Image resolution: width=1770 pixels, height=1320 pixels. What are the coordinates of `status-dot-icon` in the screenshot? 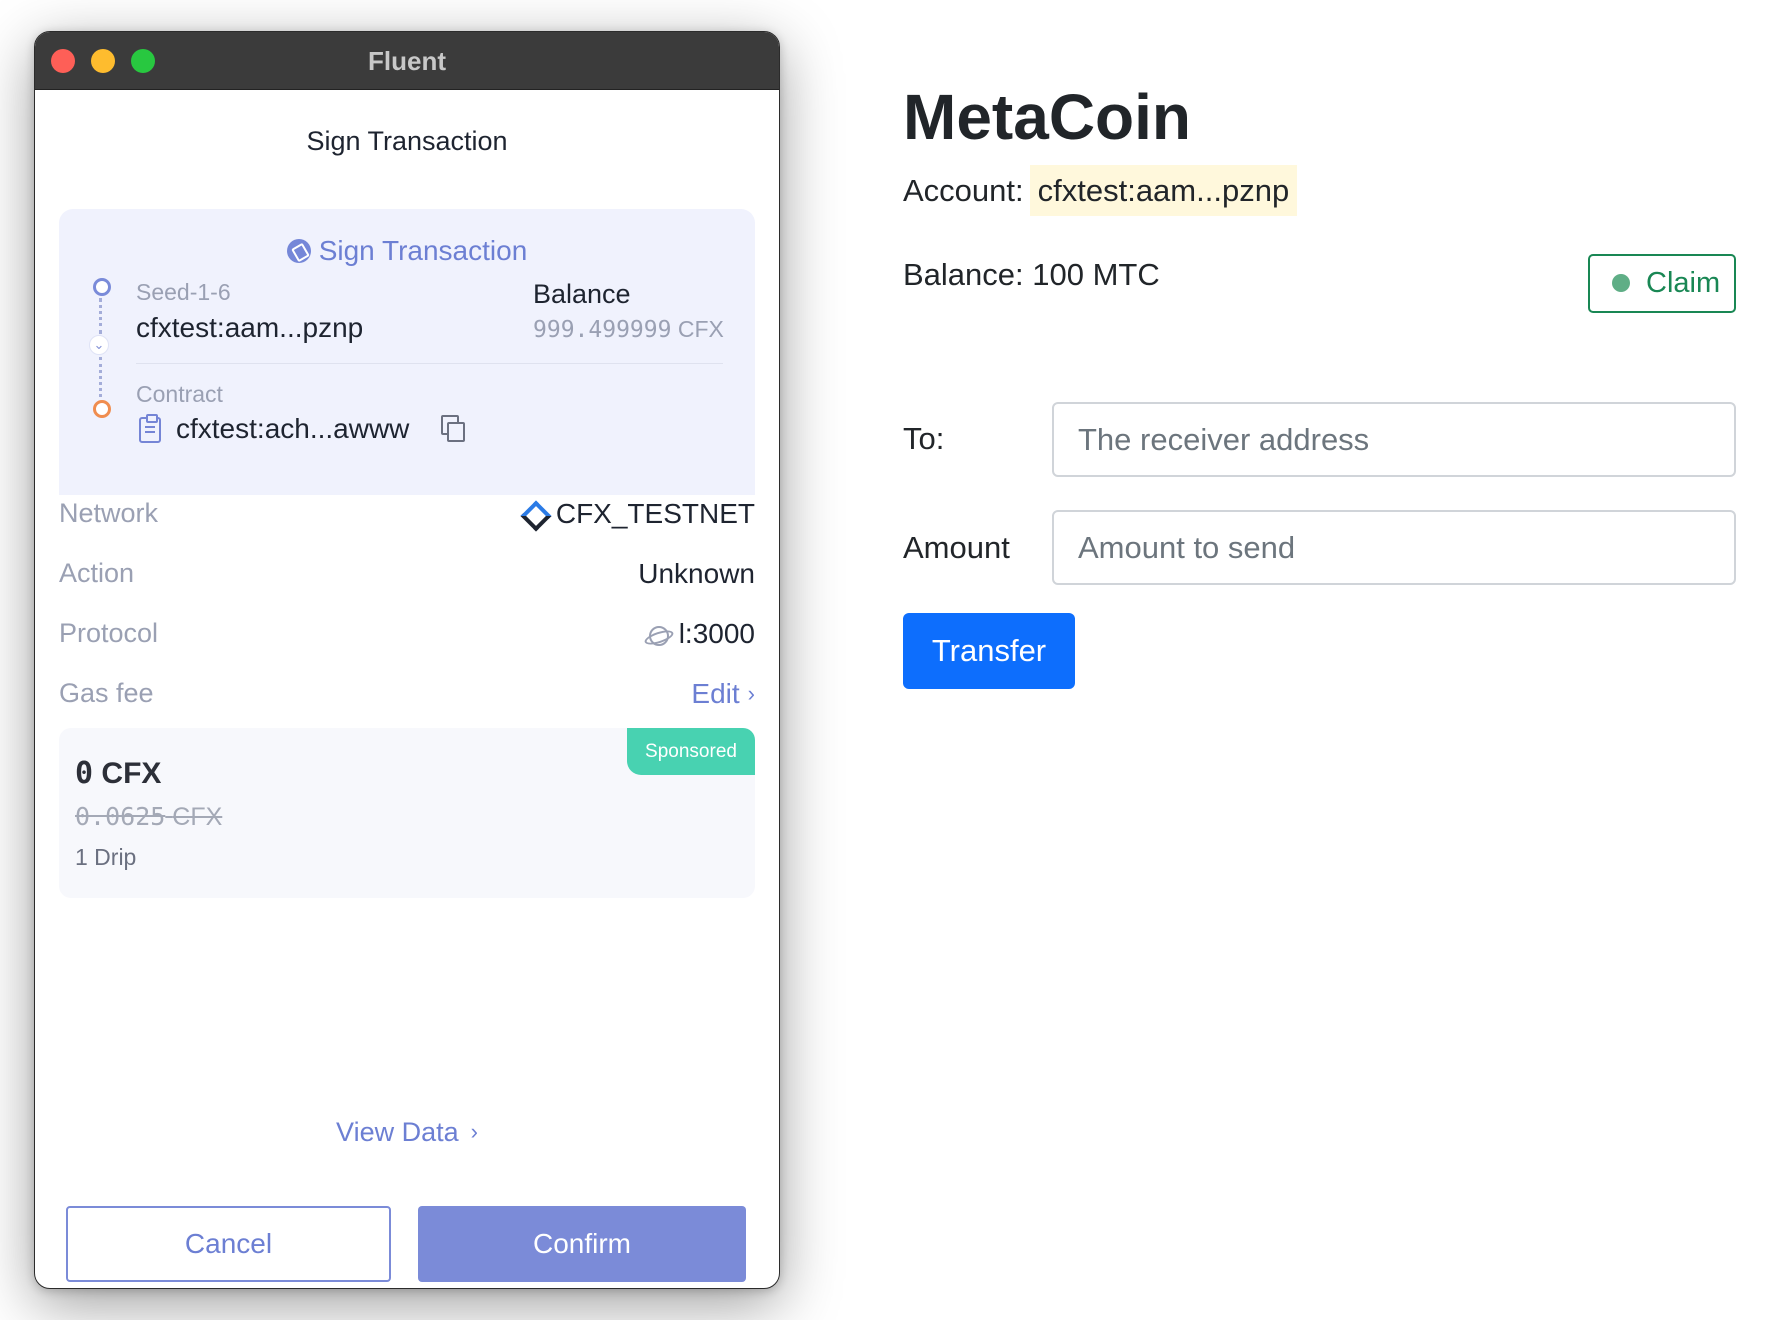 It's located at (1621, 283).